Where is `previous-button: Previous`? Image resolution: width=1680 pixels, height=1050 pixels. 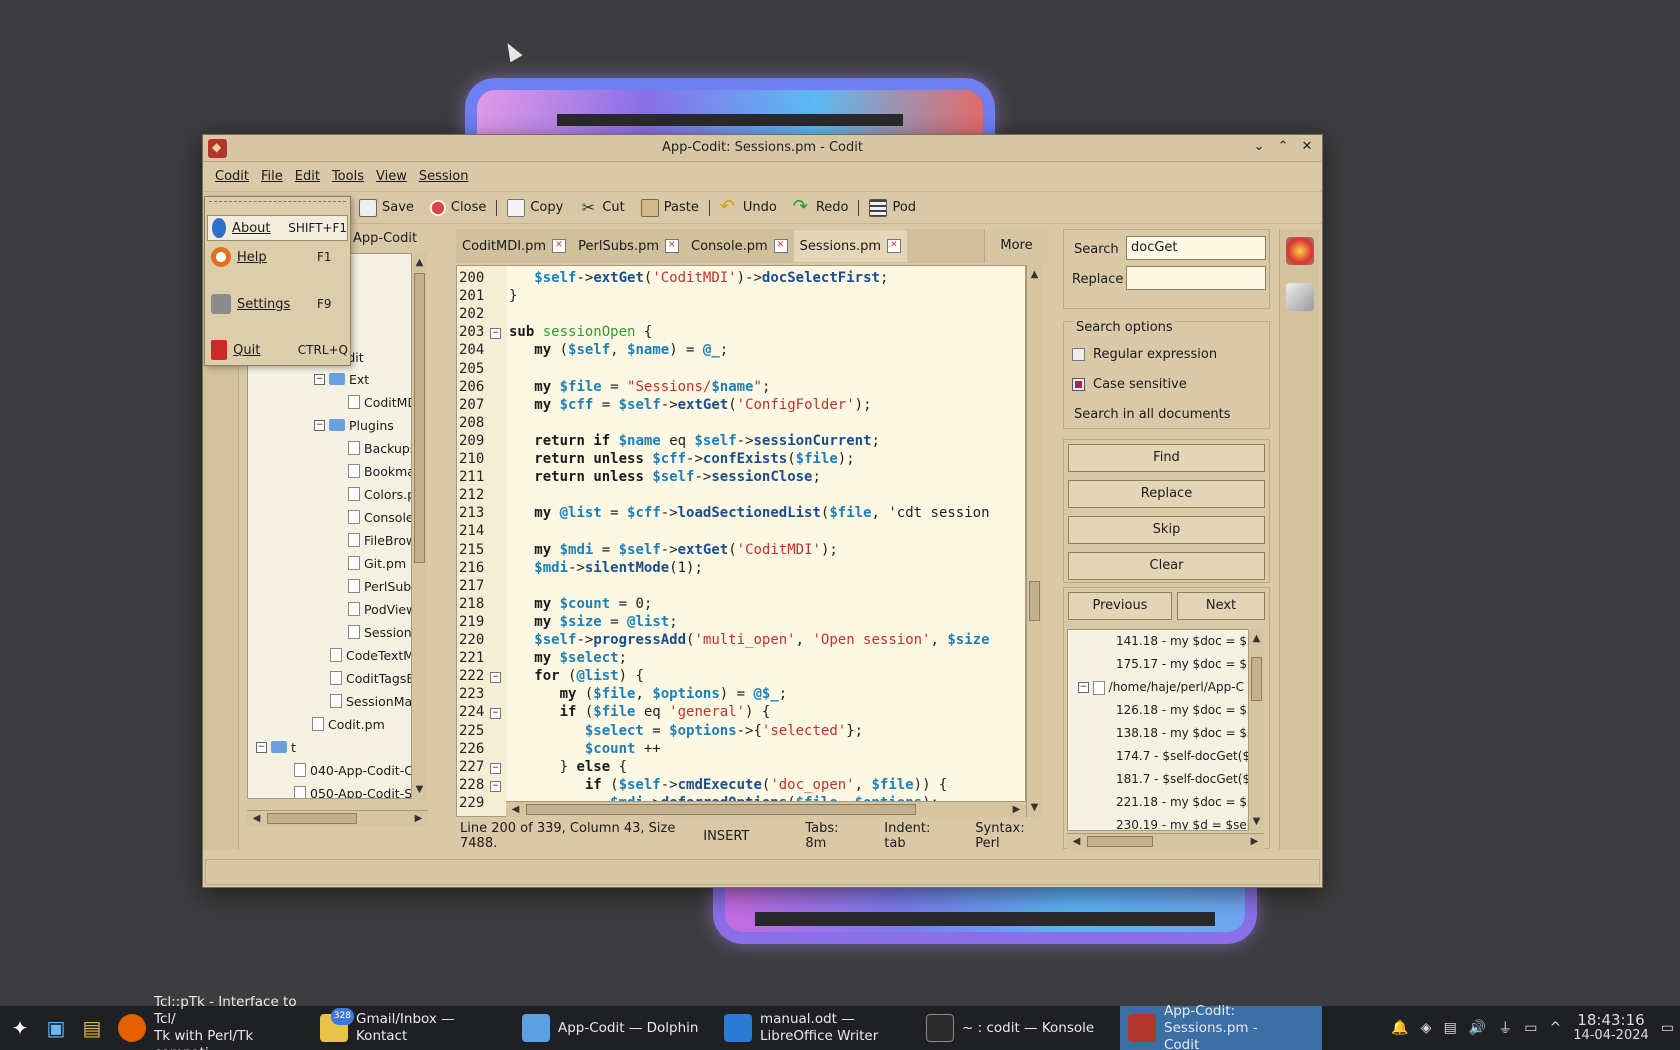 previous-button: Previous is located at coordinates (1120, 606).